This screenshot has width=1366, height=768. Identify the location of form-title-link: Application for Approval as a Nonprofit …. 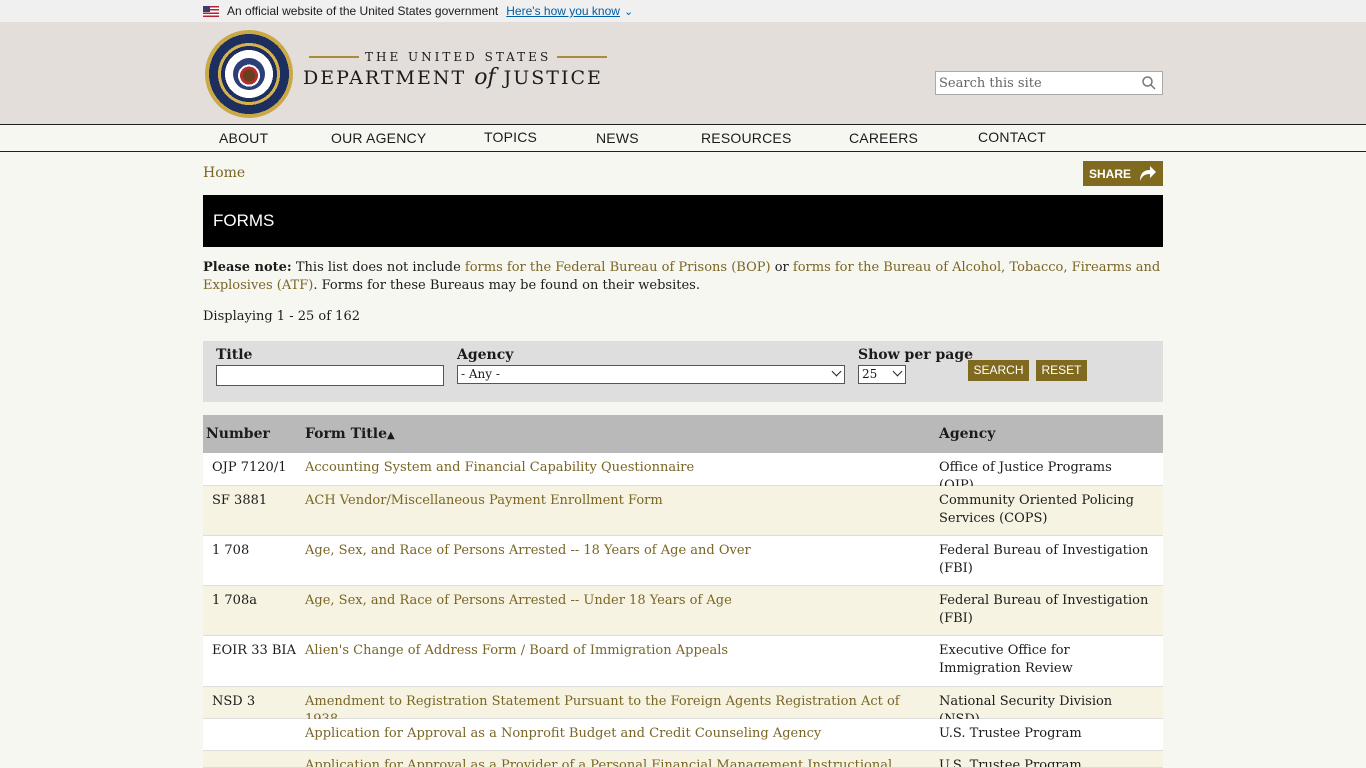
(615, 734).